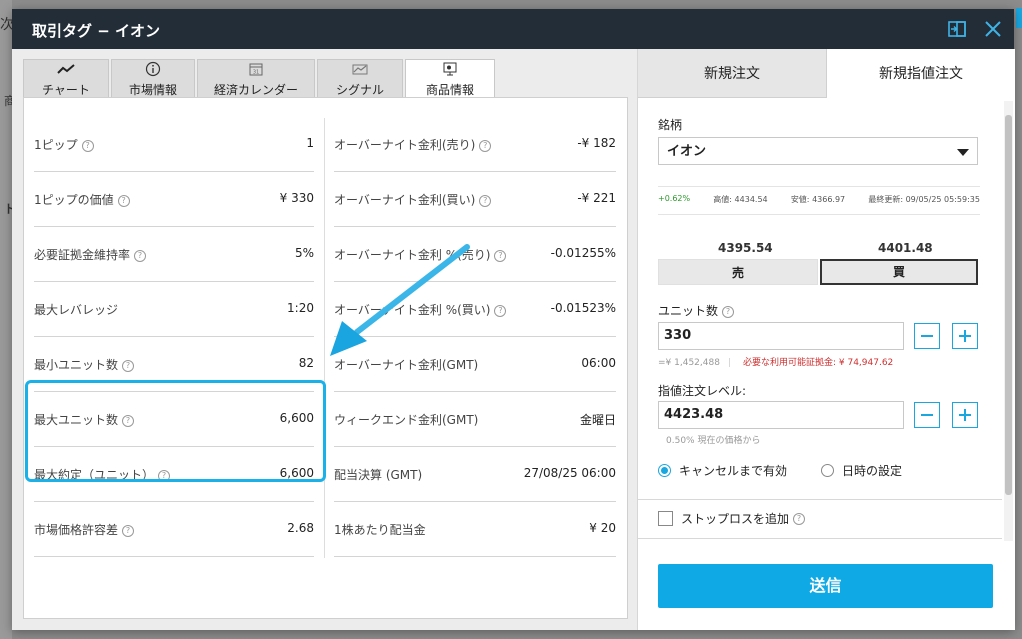 The height and width of the screenshot is (639, 1022). I want to click on dialog-title: 取引タグ − イオン, so click(96, 31).